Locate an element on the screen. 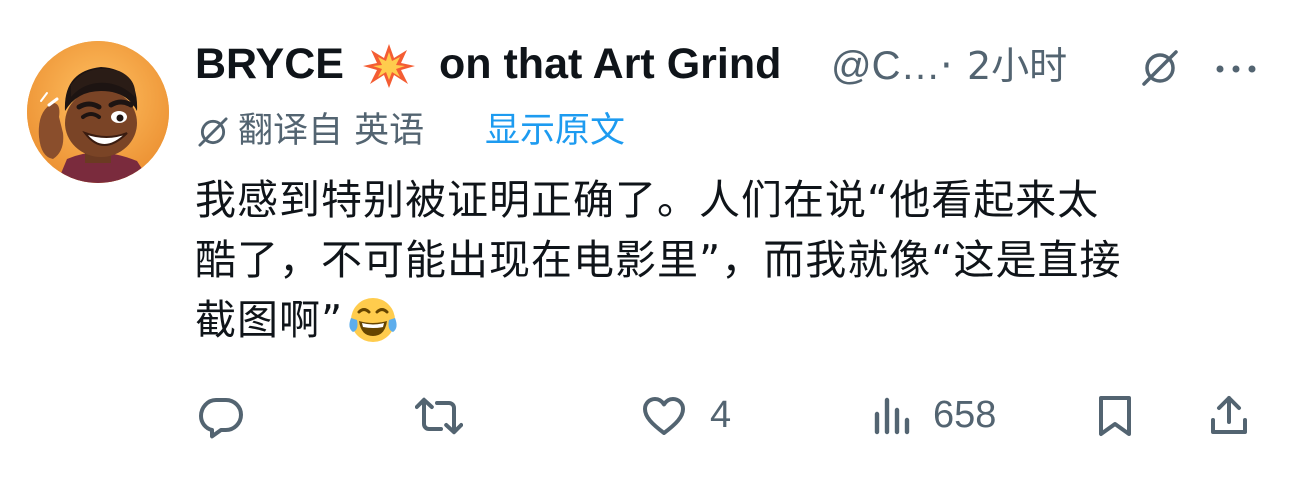 The height and width of the screenshot is (479, 1290). tweet-text-line: 截图啊” is located at coordinates (730, 320).